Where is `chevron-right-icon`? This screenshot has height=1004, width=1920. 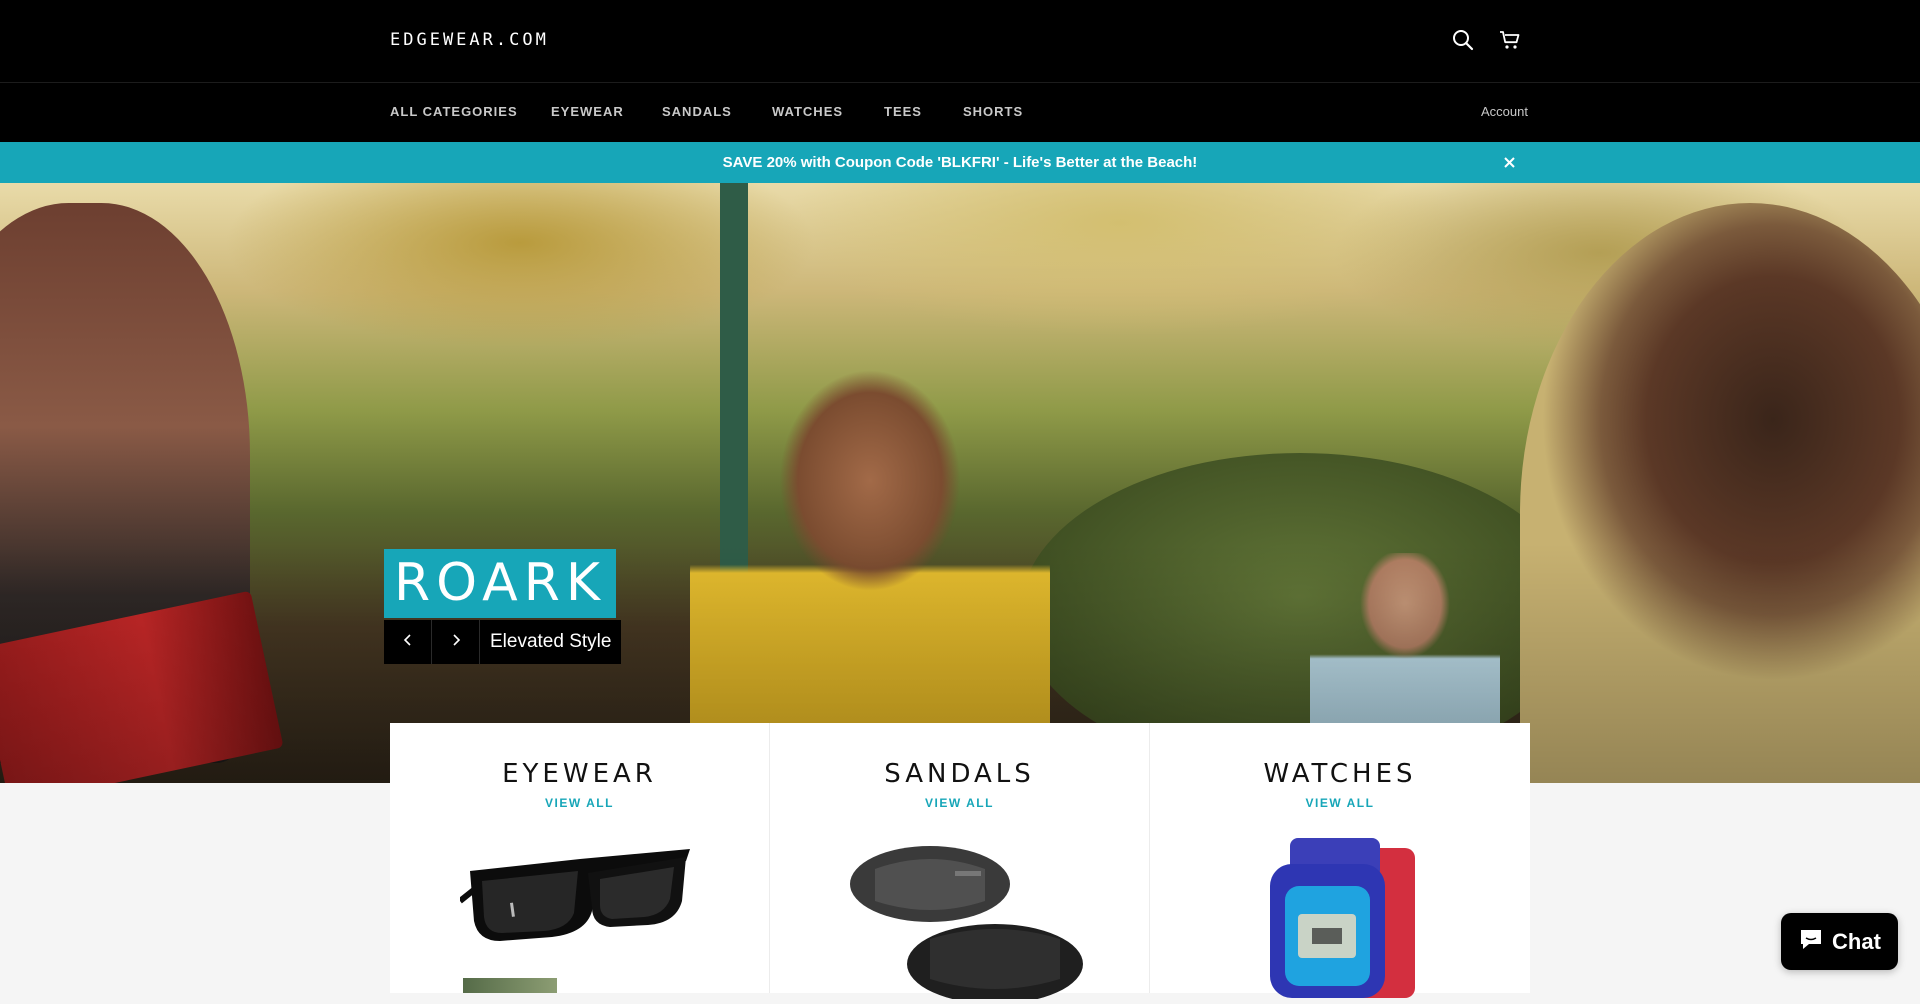 chevron-right-icon is located at coordinates (456, 642).